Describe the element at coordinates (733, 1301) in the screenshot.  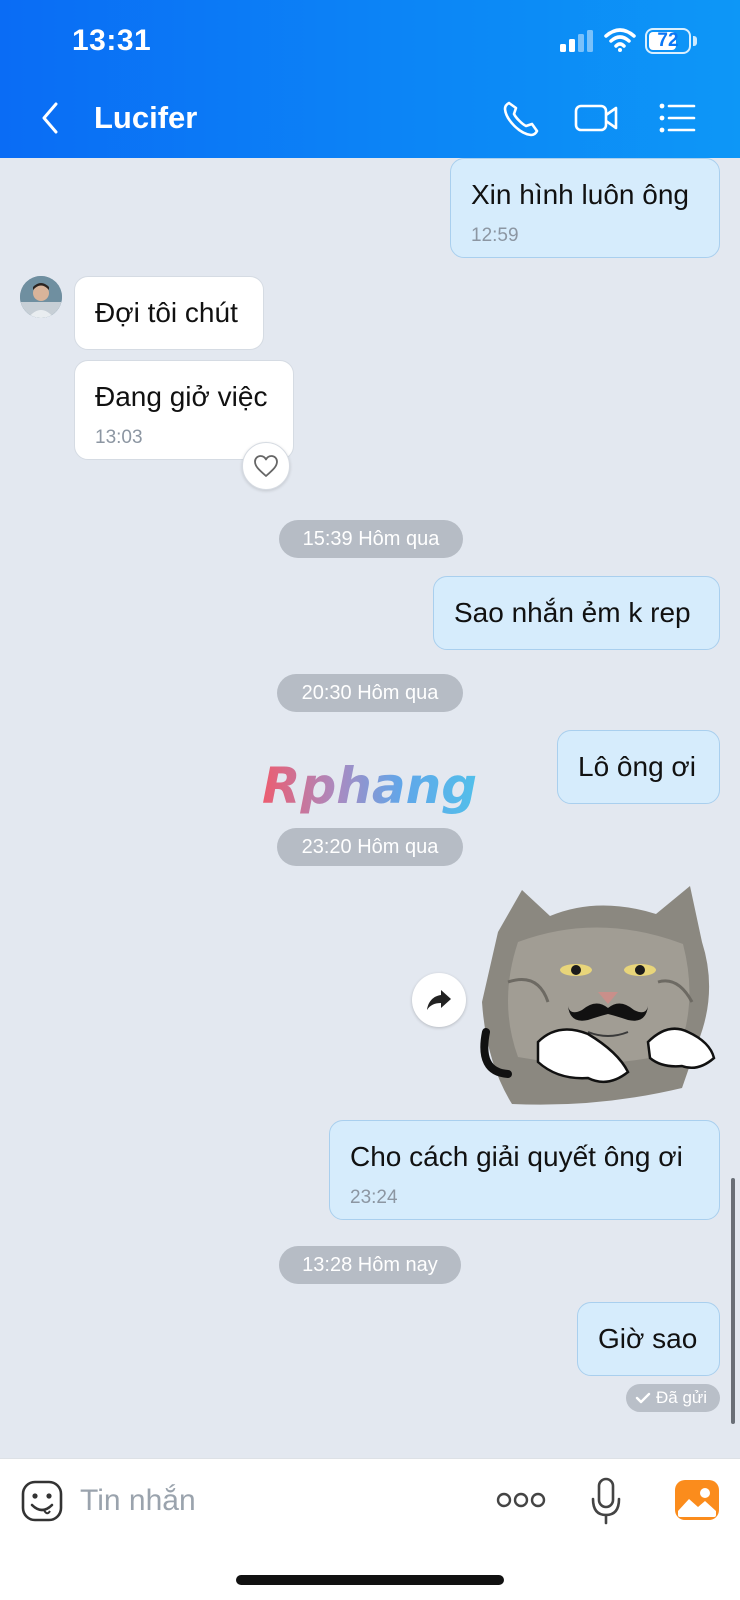
I see `scrollbar` at that location.